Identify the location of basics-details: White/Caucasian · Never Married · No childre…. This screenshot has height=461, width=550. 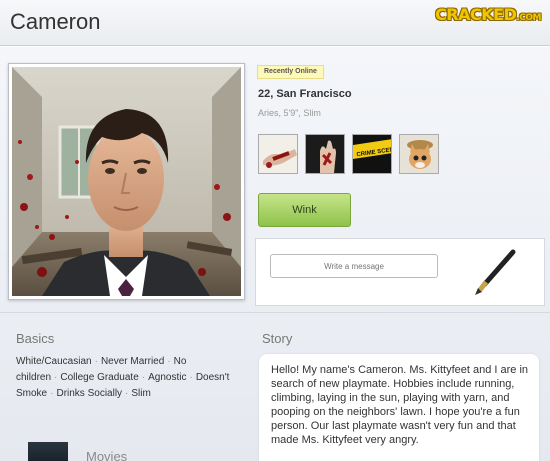
(134, 378).